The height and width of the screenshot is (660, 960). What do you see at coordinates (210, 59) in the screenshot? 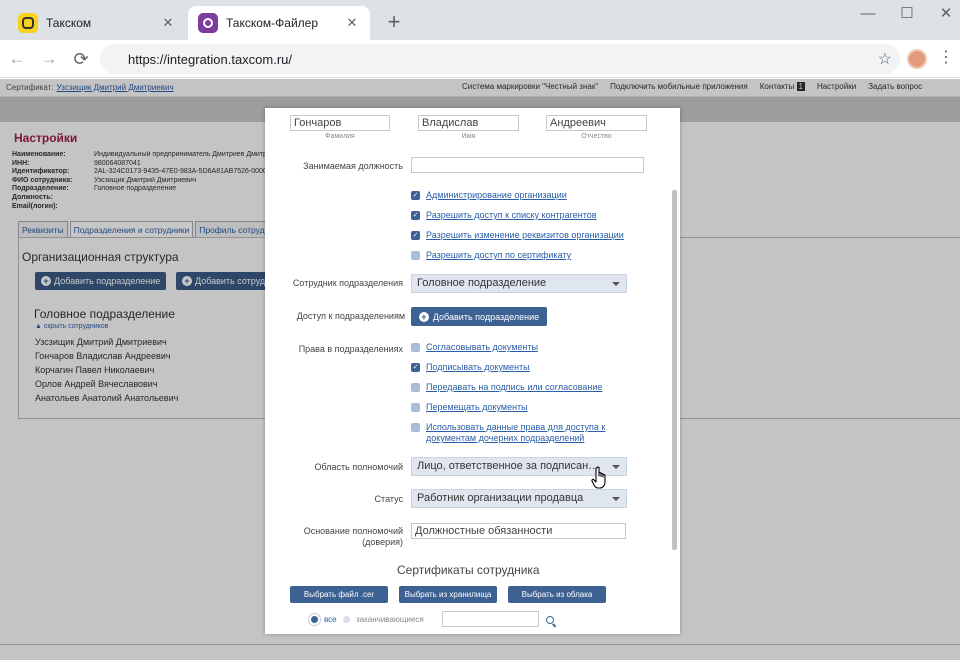
I see `url-text: https://integration.taxcom.ru/` at bounding box center [210, 59].